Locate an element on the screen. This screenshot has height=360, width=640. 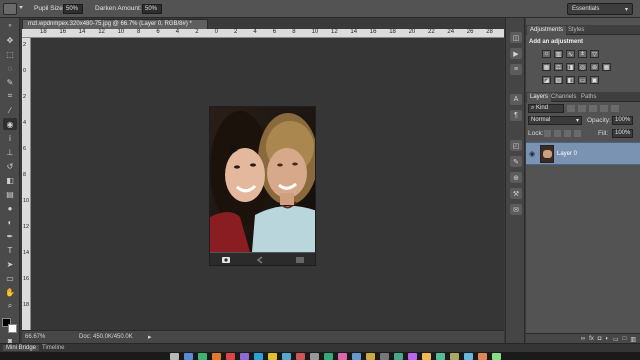
tab-channels: Channels is located at coordinates (563, 97).